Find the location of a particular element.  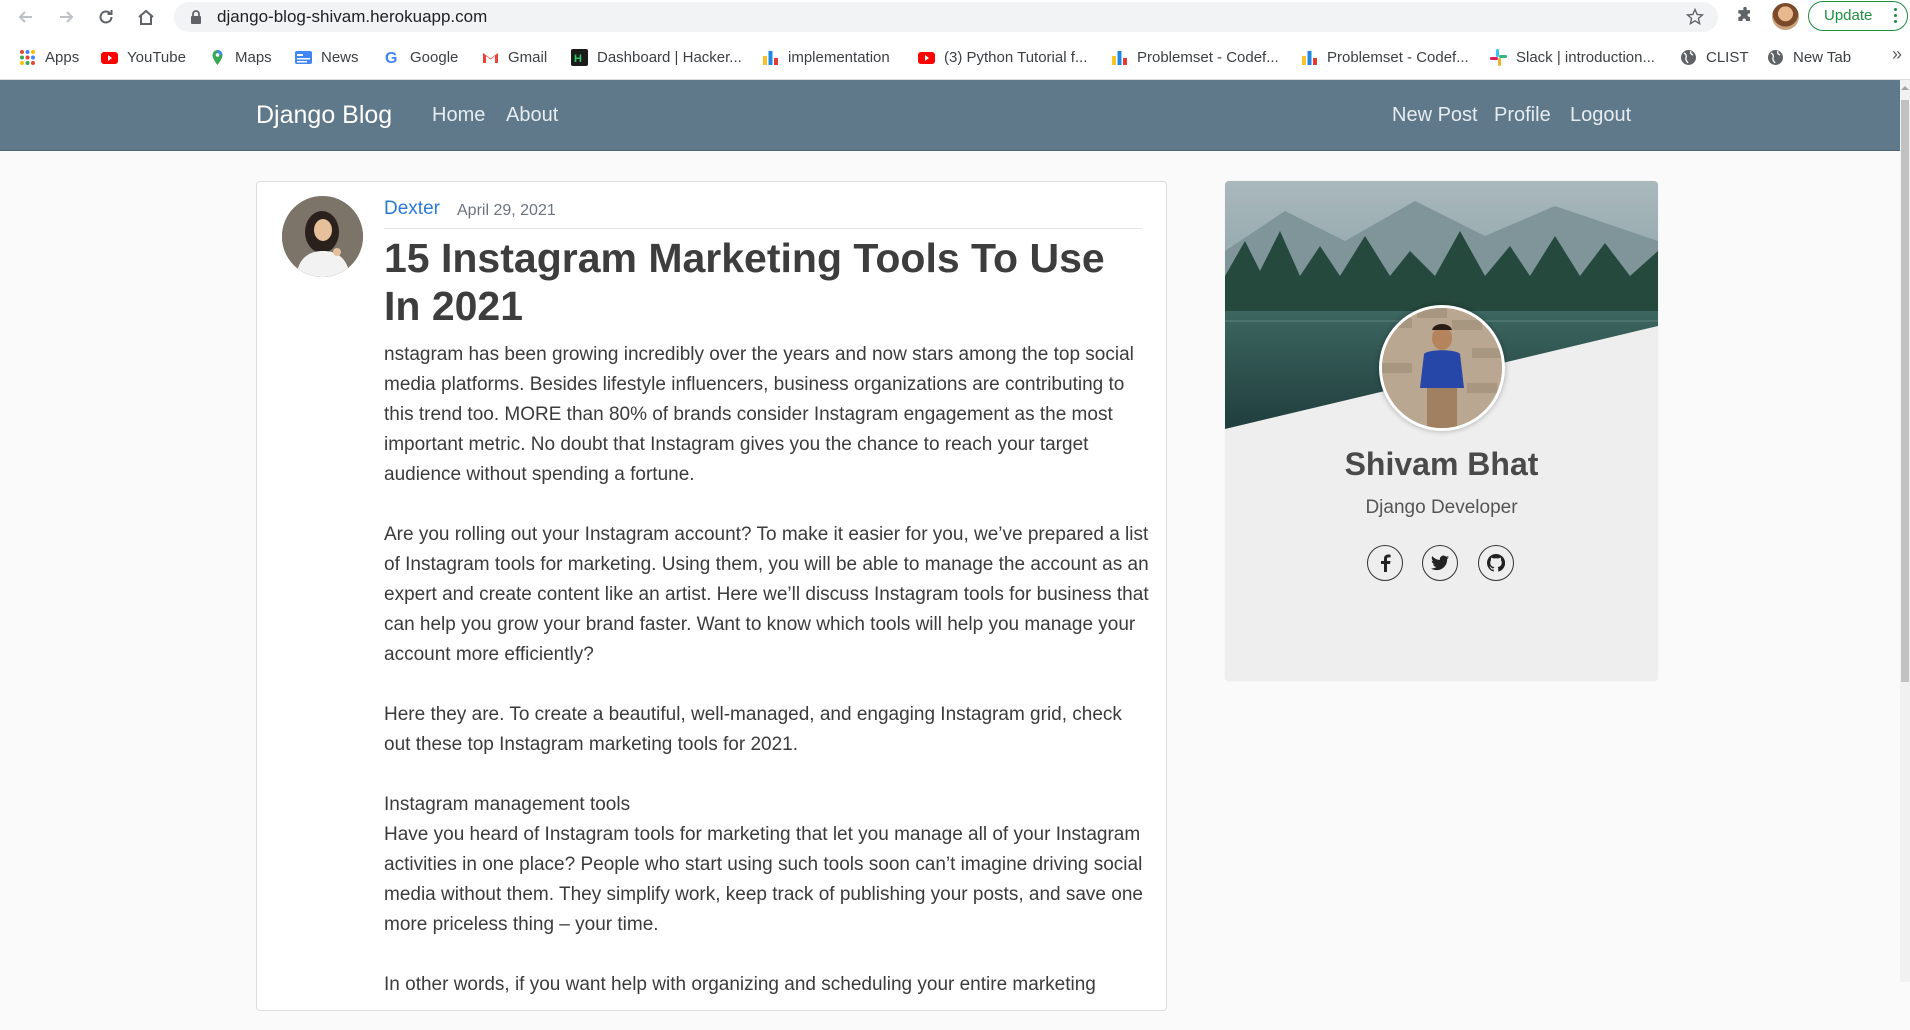

bookmark-label: News is located at coordinates (340, 57).